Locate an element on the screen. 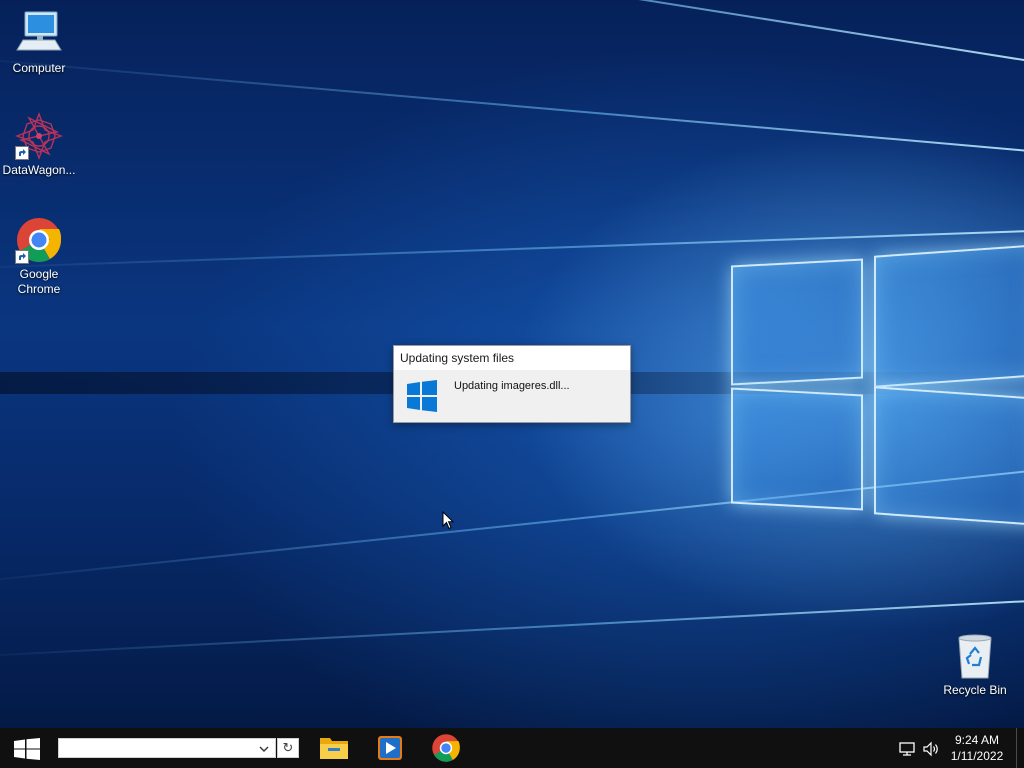 The height and width of the screenshot is (768, 1024). windows-start-icon is located at coordinates (27, 749).